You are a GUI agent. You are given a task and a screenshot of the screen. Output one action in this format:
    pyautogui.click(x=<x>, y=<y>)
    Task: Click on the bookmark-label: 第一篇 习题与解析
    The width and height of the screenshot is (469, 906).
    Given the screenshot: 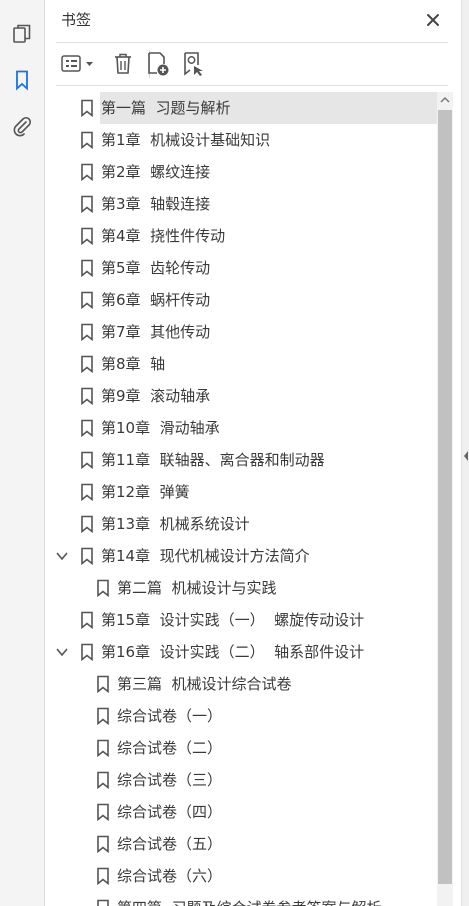 What is the action you would take?
    pyautogui.click(x=166, y=108)
    